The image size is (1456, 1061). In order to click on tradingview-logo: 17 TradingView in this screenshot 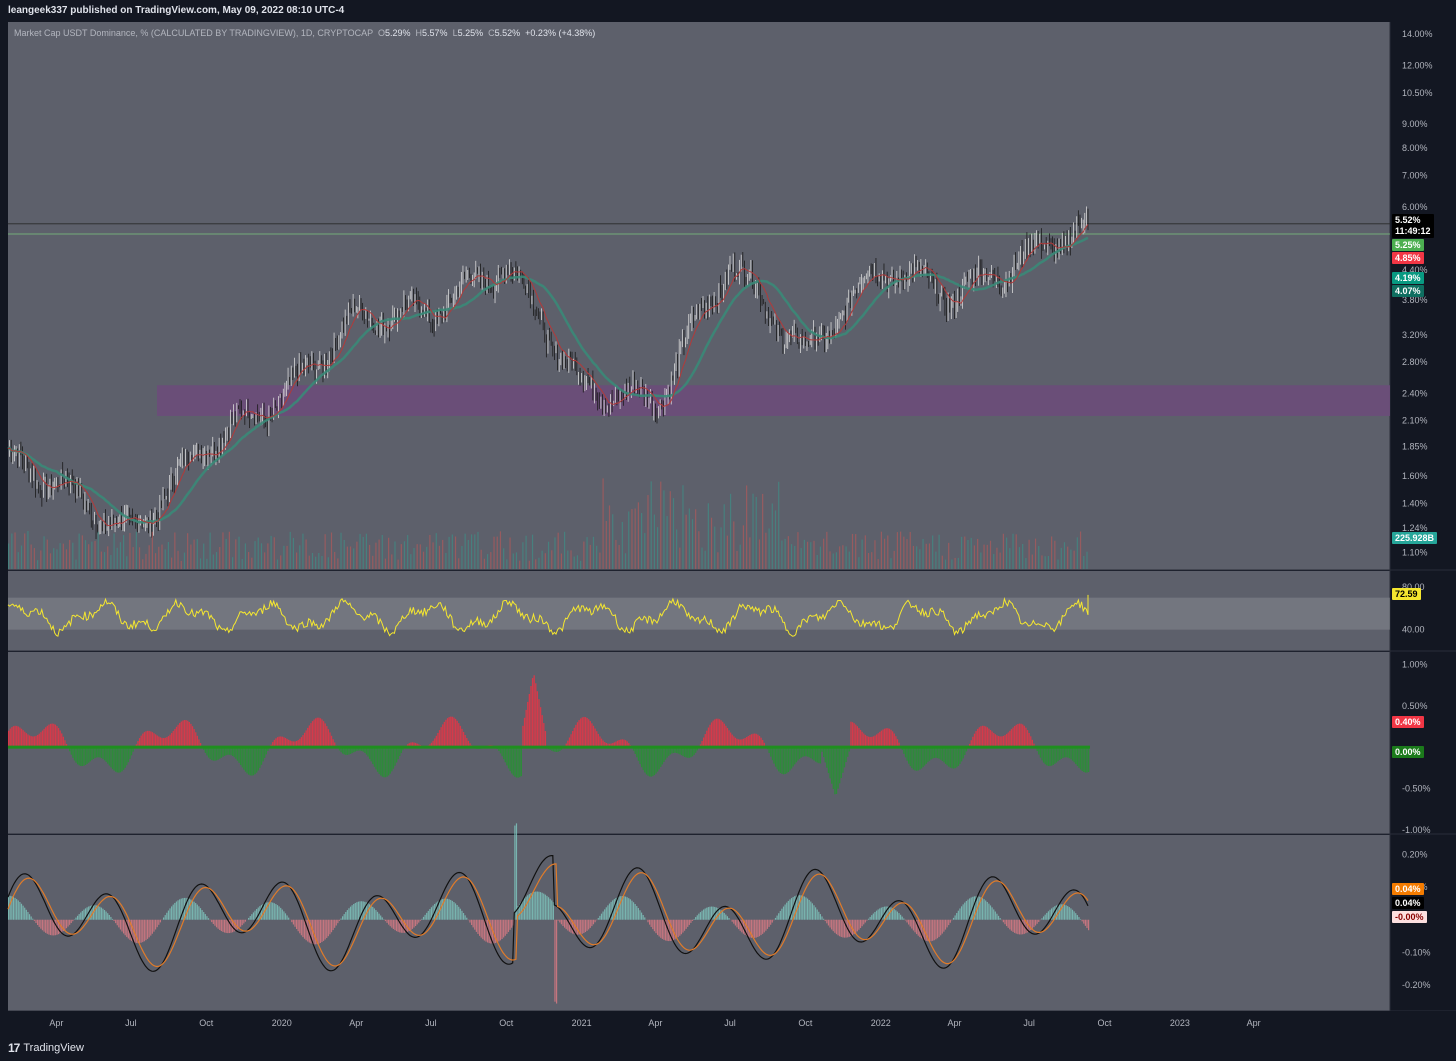, I will do `click(46, 1048)`.